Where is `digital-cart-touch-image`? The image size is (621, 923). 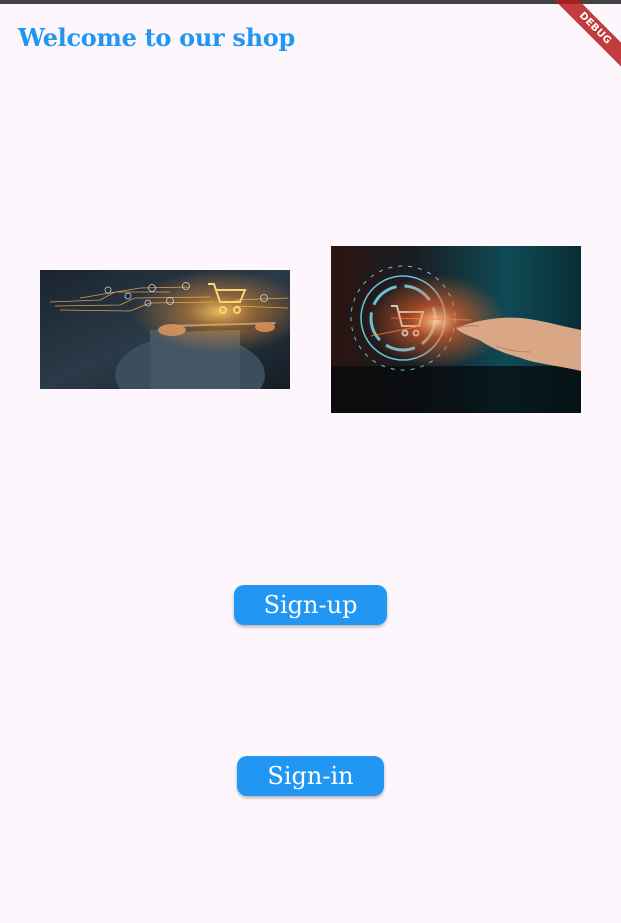
digital-cart-touch-image is located at coordinates (456, 329).